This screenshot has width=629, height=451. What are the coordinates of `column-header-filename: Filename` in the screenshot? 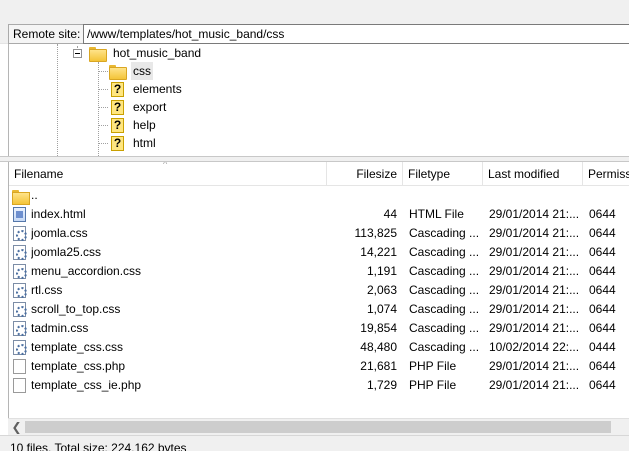 It's located at (168, 174).